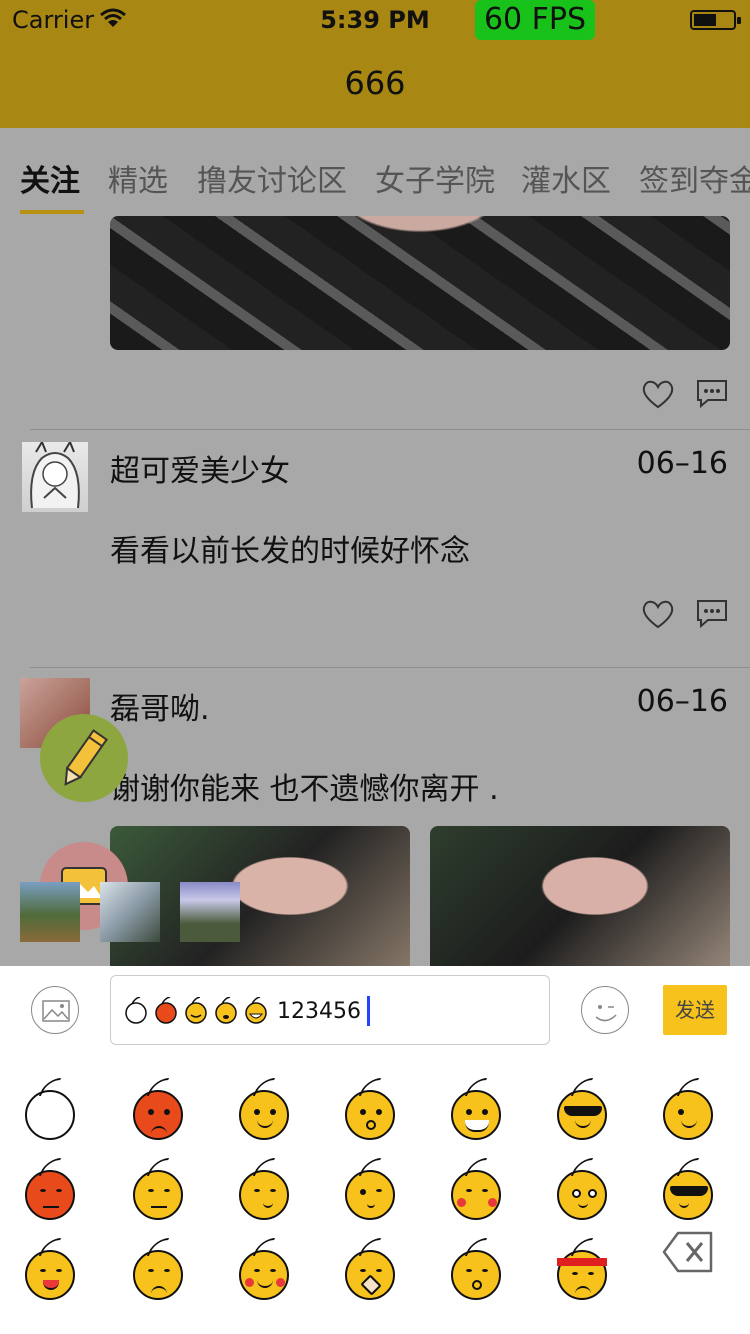 This screenshot has height=1334, width=750. I want to click on emoji-frightened-icon, so click(582, 1189).